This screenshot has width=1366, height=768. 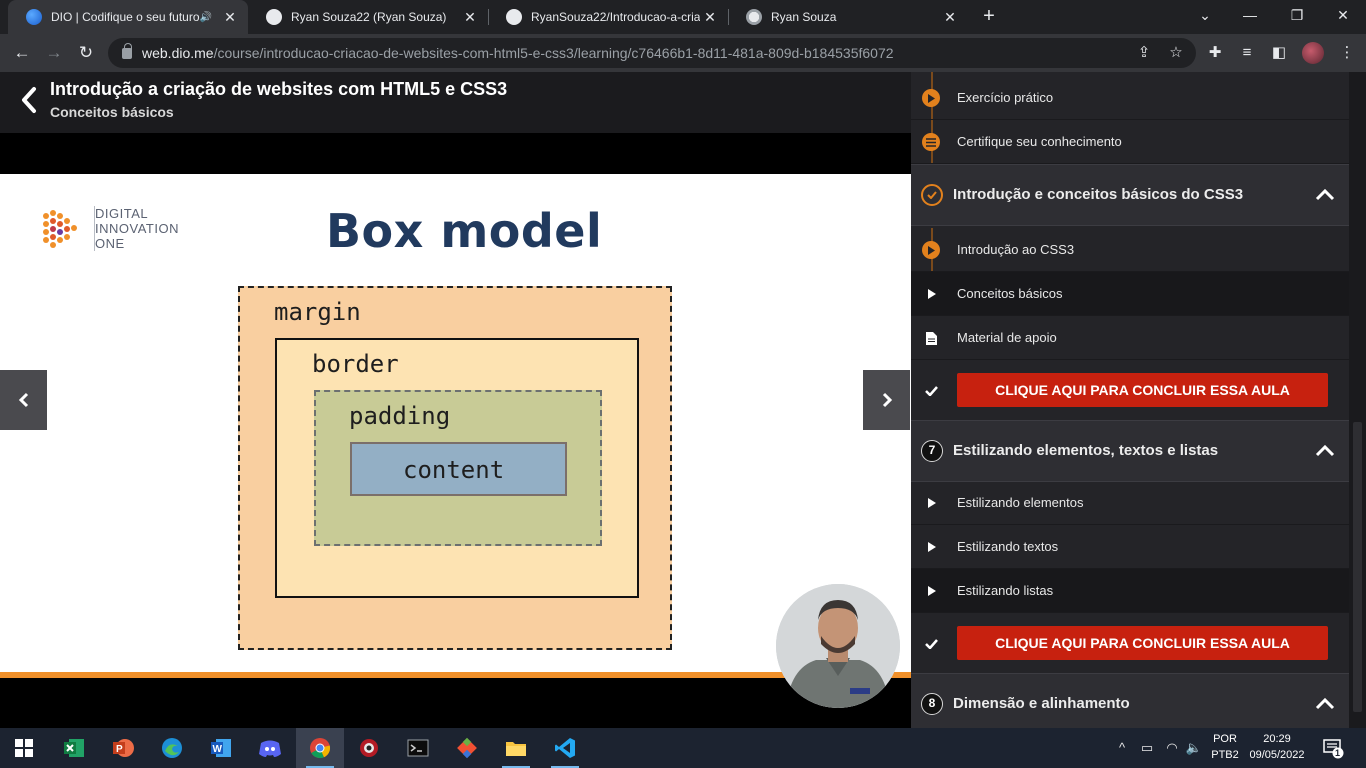 I want to click on back-chevron-icon, so click(x=29, y=100).